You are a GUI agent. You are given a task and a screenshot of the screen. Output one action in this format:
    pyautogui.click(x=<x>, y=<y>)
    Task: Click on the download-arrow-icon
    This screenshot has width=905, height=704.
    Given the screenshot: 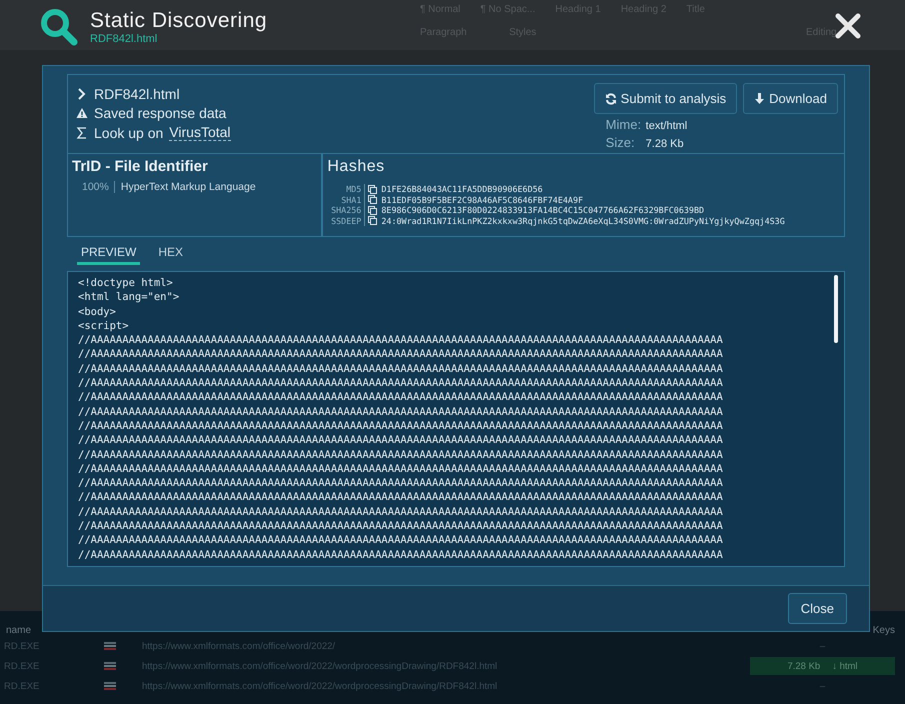 What is the action you would take?
    pyautogui.click(x=760, y=98)
    